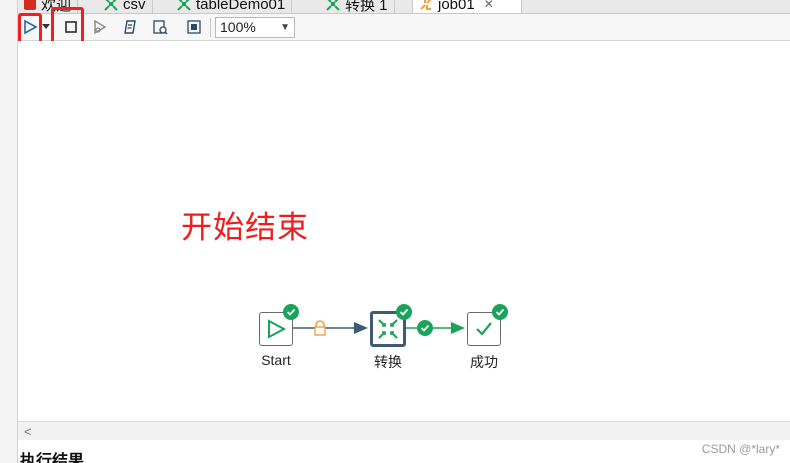 The image size is (790, 463). I want to click on chevron-down-icon: ▼, so click(285, 27).